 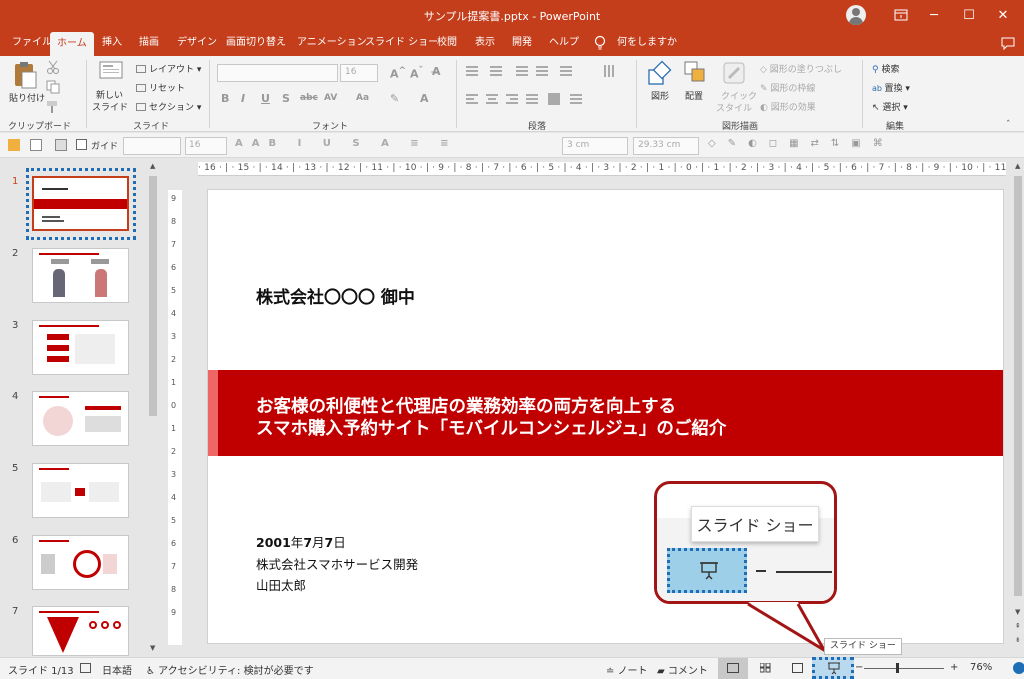 What do you see at coordinates (168, 68) in the screenshot?
I see `layout-button: レイアウト ▾` at bounding box center [168, 68].